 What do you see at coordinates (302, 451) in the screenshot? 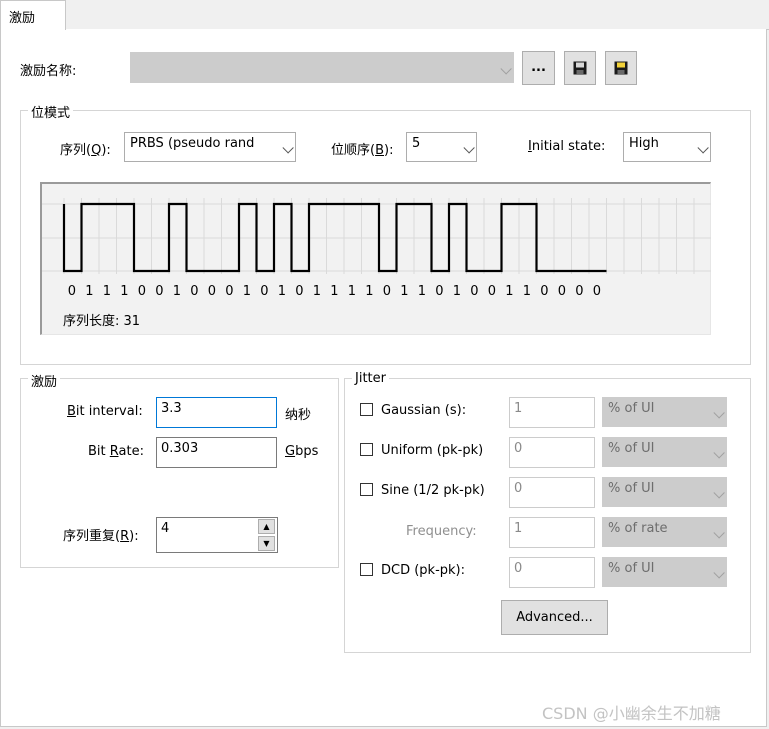
I see `bit-rate-unit: Gbps` at bounding box center [302, 451].